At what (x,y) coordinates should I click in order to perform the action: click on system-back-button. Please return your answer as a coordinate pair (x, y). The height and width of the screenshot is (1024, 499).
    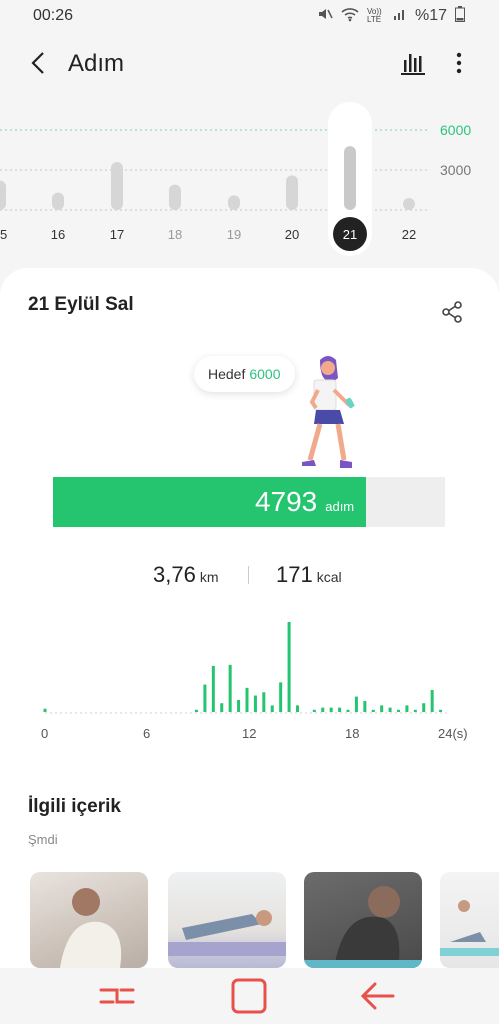
    Looking at the image, I should click on (377, 996).